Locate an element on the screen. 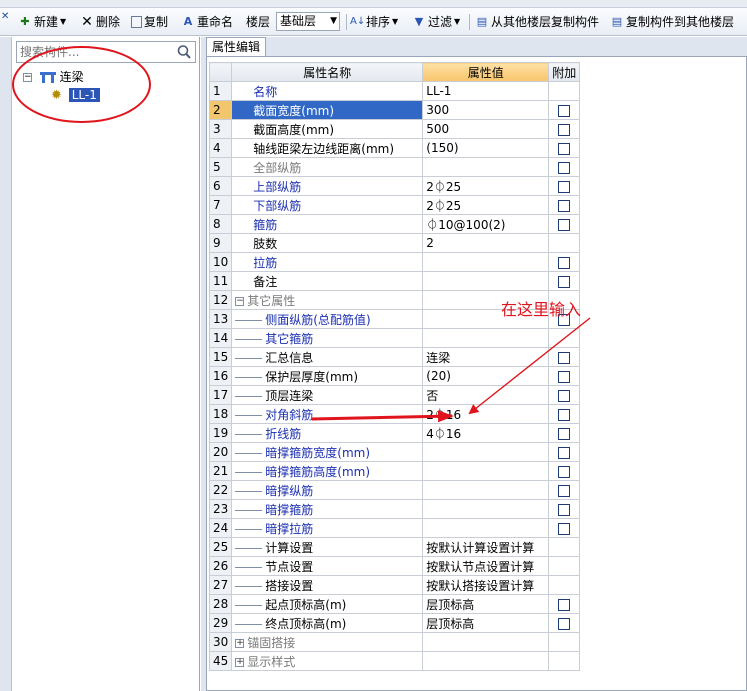 The image size is (747, 691). property-name-cell: 下部纵筋 is located at coordinates (327, 205).